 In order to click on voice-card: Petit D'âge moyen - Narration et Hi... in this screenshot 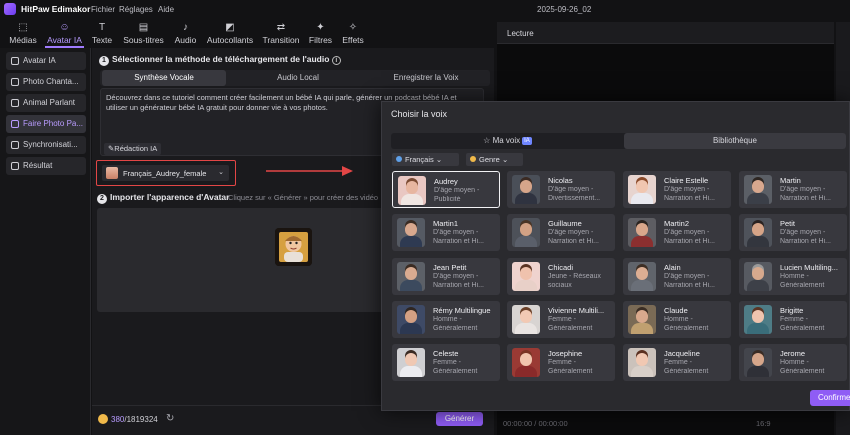, I will do `click(793, 232)`.